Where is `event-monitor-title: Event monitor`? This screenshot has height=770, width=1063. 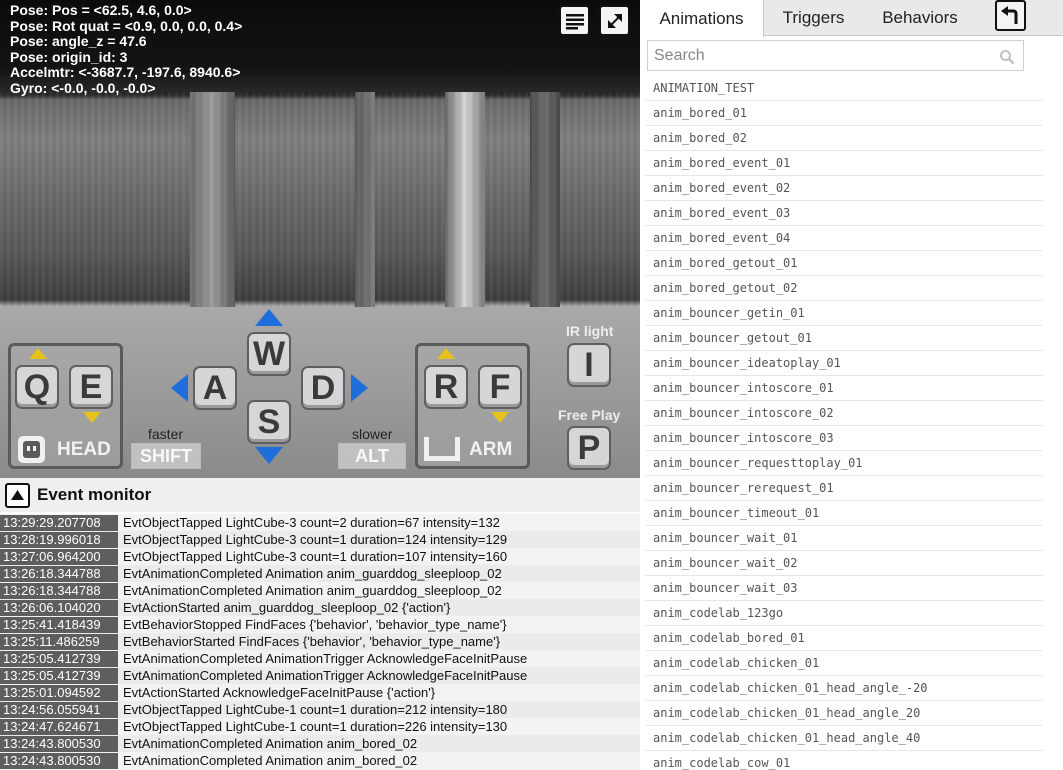
event-monitor-title: Event monitor is located at coordinates (94, 494).